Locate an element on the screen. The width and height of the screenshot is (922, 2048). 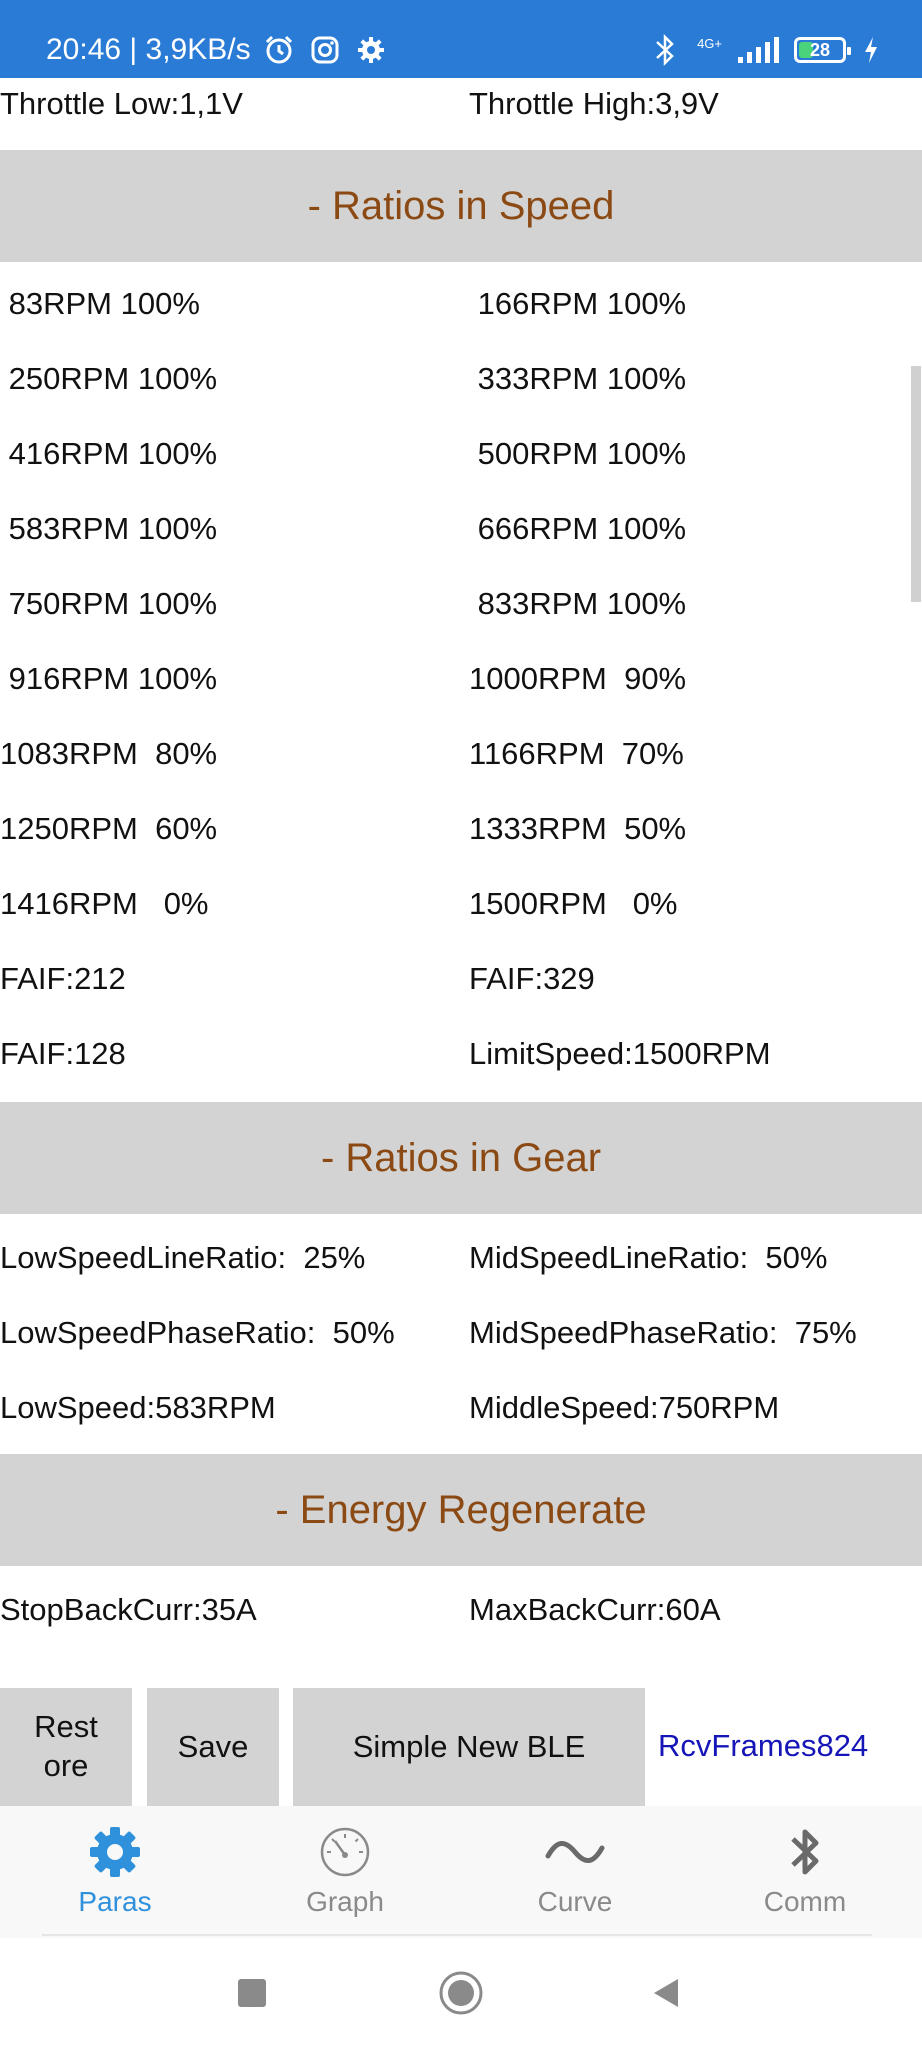
tab-comm: Comm is located at coordinates (805, 1872).